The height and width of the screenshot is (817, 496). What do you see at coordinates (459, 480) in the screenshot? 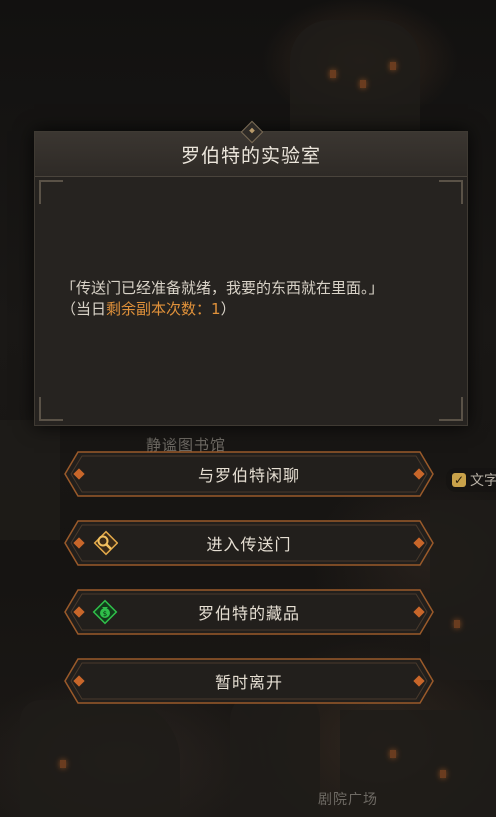
I see `check-icon: ✓` at bounding box center [459, 480].